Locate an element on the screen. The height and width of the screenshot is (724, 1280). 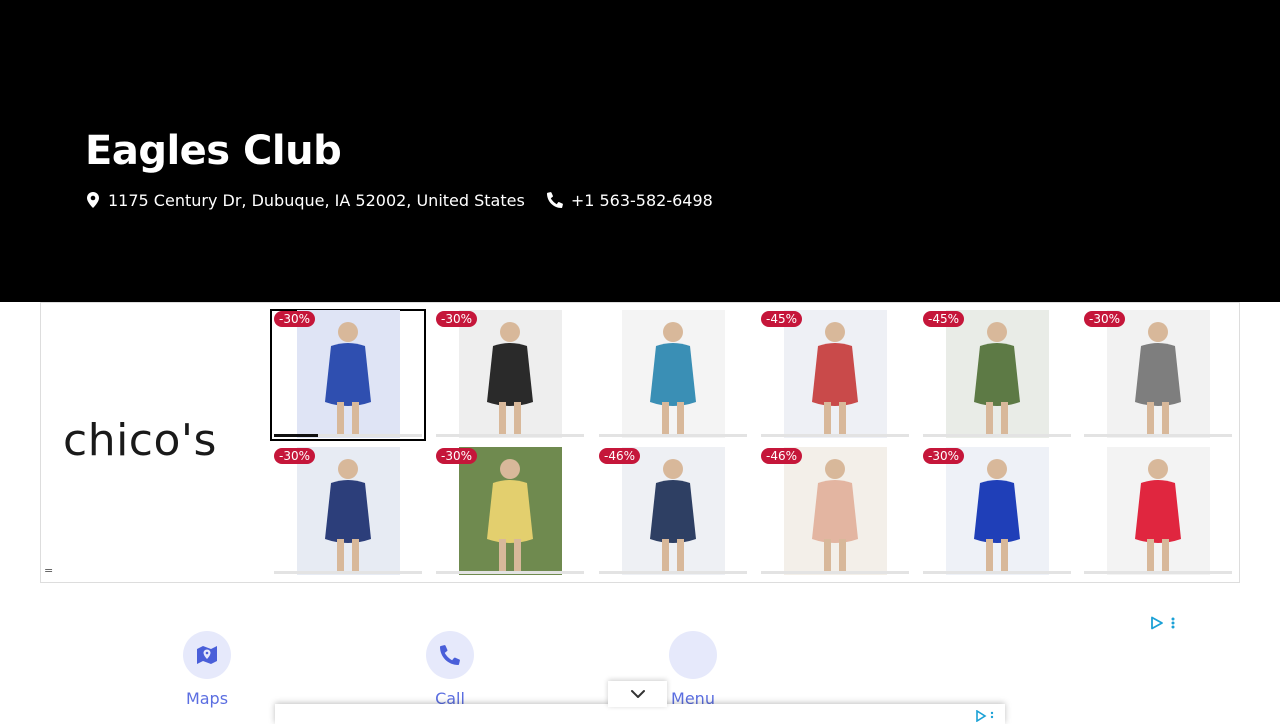
maps-button: Maps is located at coordinates (207, 676).